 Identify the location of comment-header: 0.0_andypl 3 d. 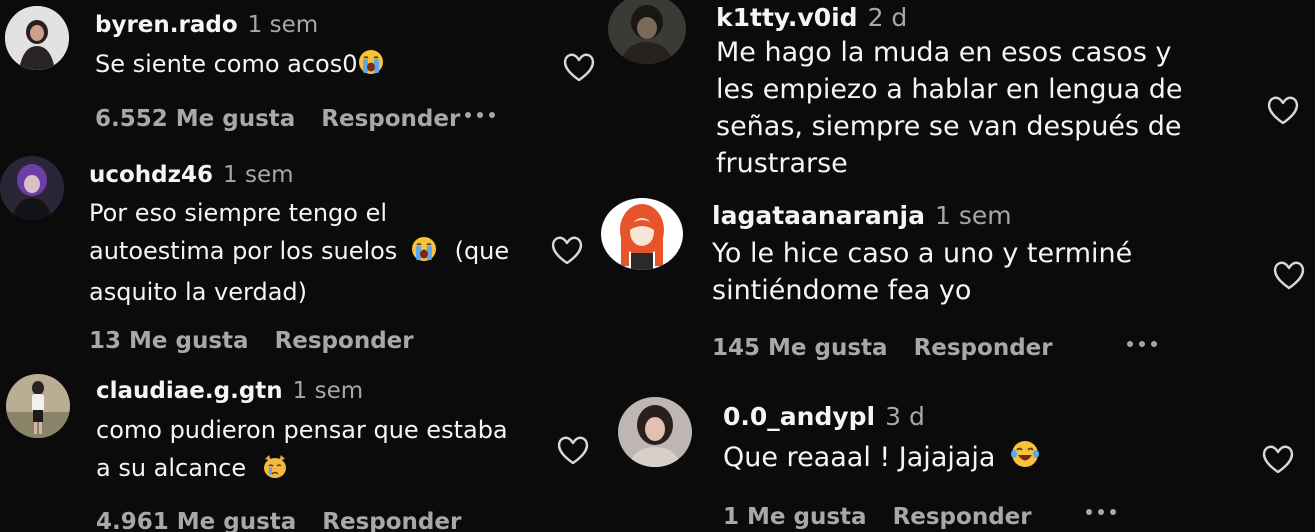
(824, 416).